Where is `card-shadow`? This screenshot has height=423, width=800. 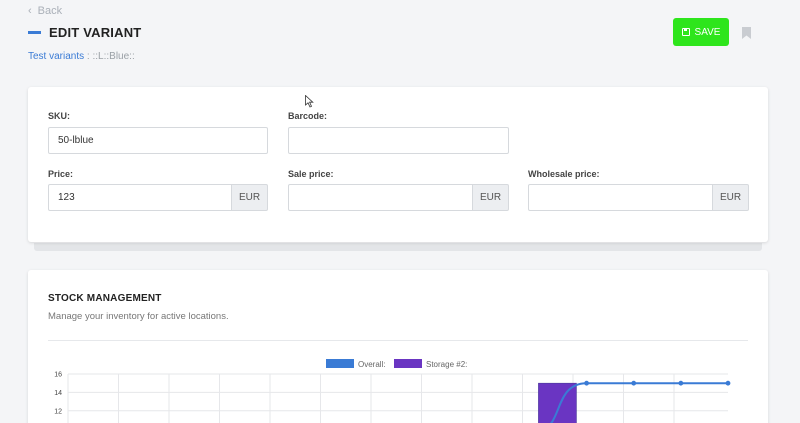 card-shadow is located at coordinates (398, 247).